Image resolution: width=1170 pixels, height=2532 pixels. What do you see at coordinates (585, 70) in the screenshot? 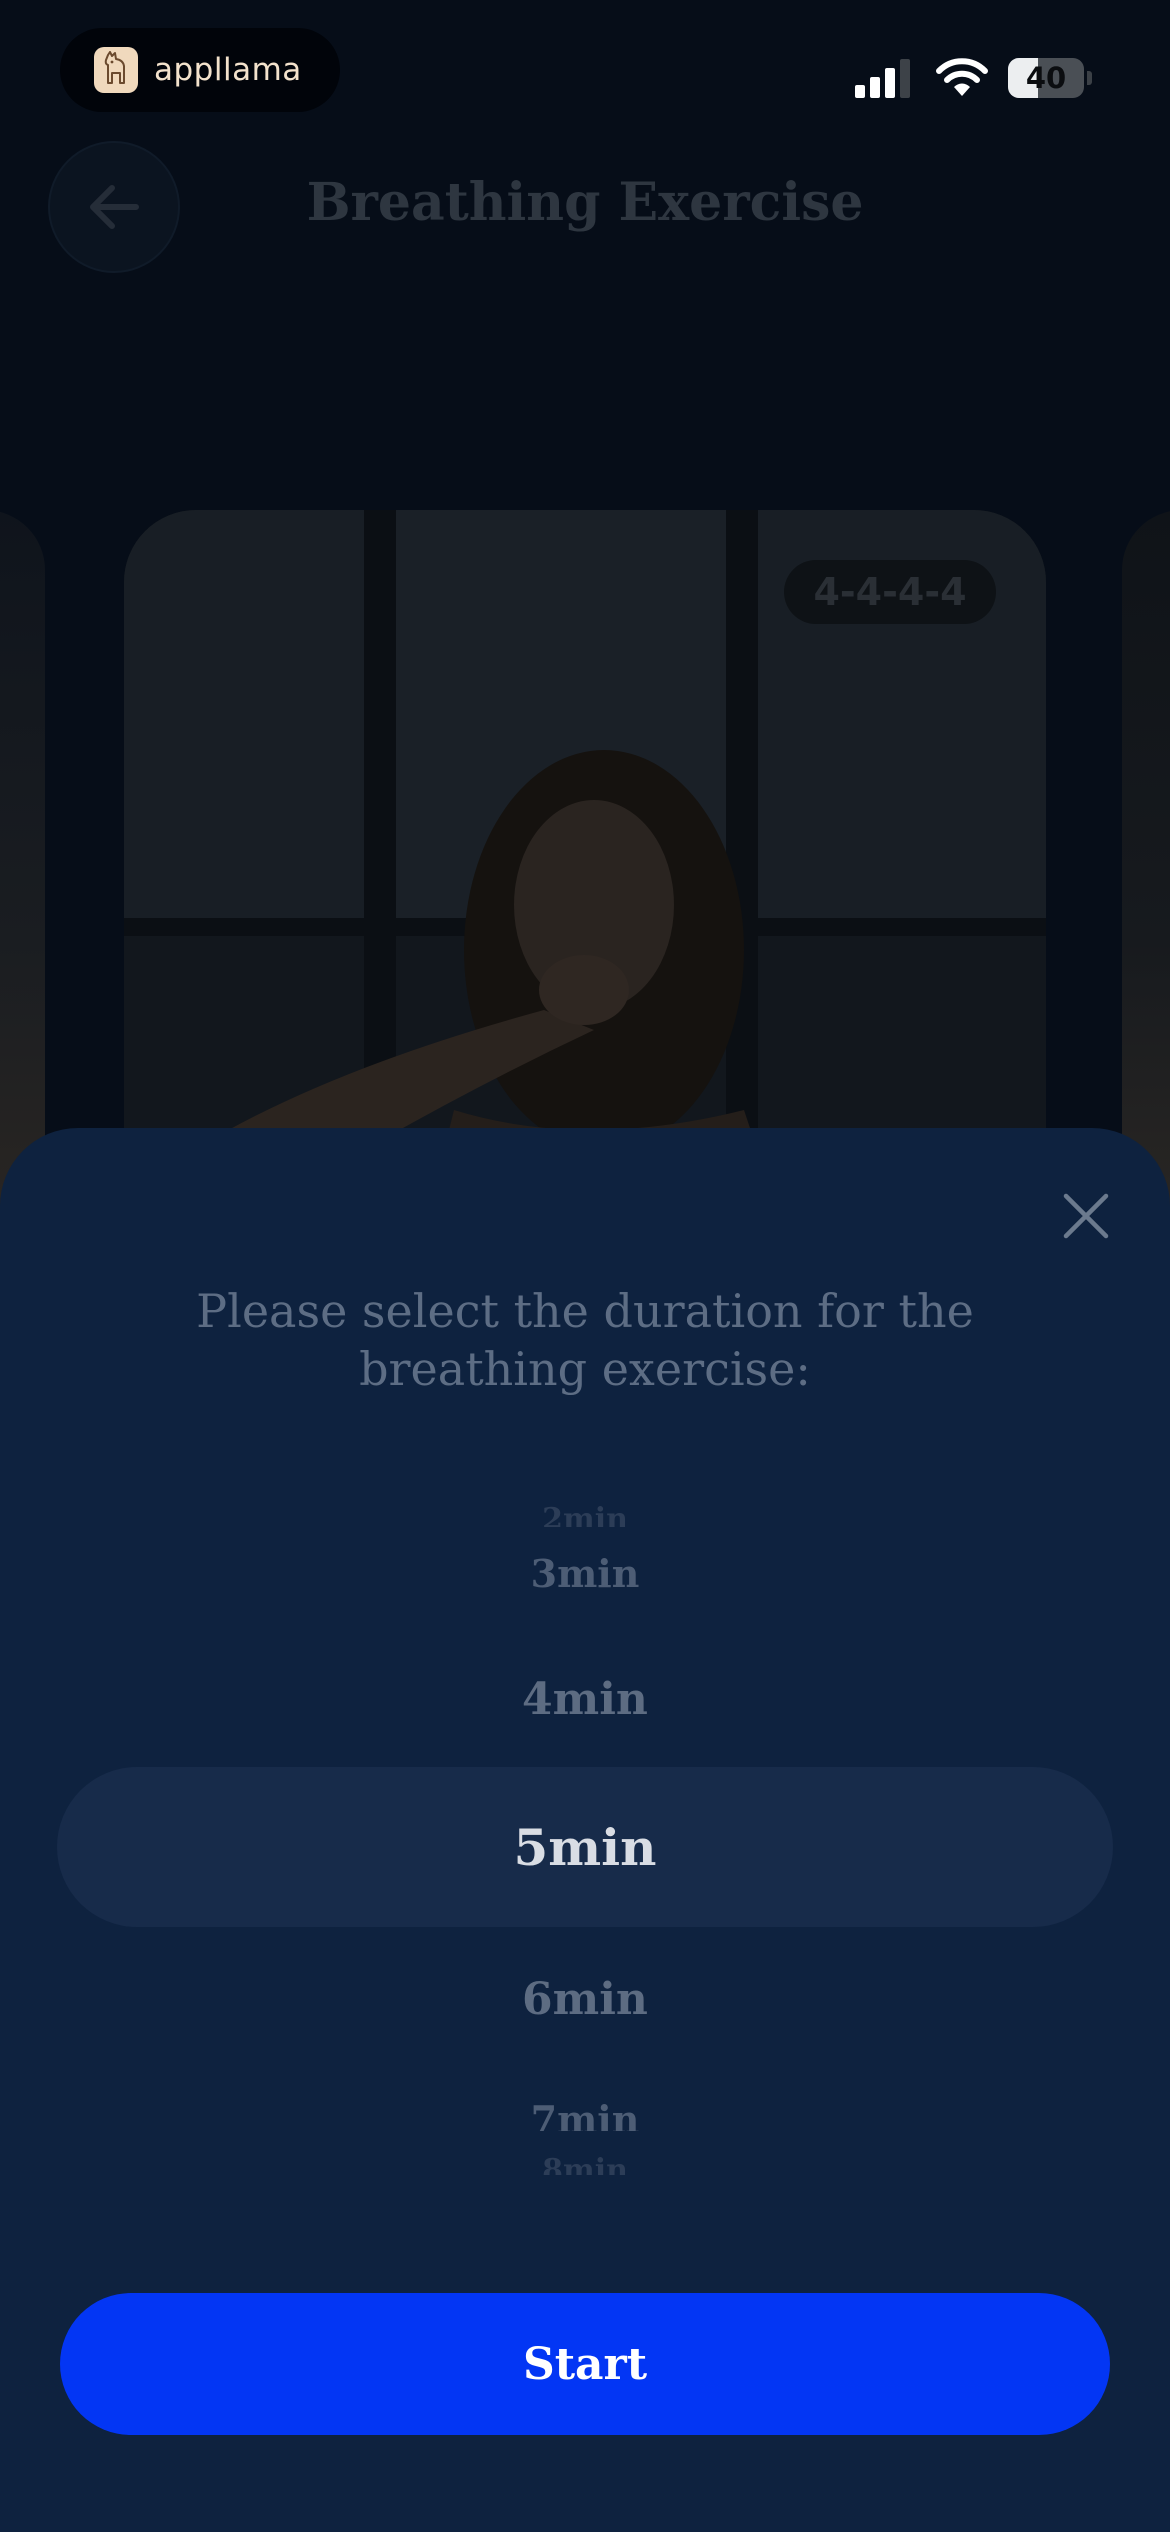
I see `status-bar: appllama 40` at bounding box center [585, 70].